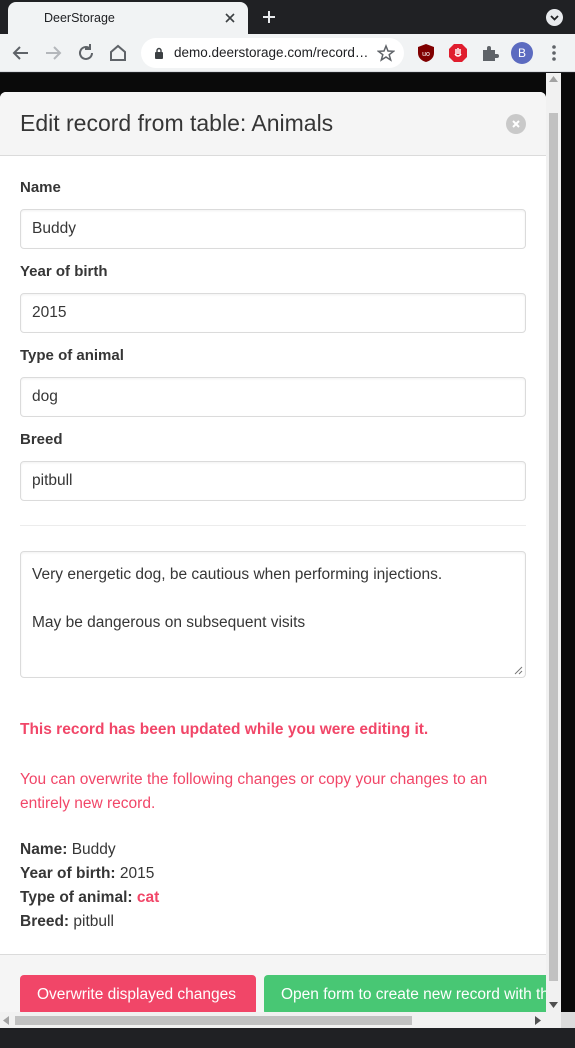  Describe the element at coordinates (273, 313) in the screenshot. I see `year-of-birth-field` at that location.